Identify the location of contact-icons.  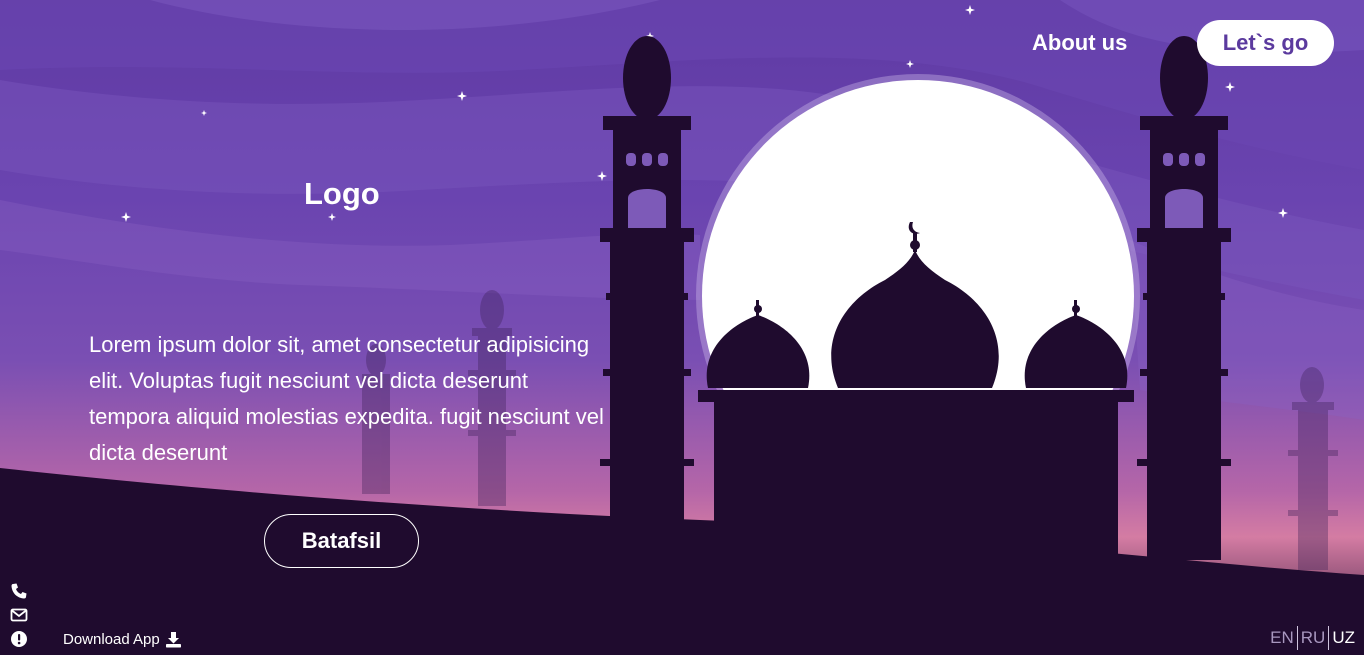
(19, 618).